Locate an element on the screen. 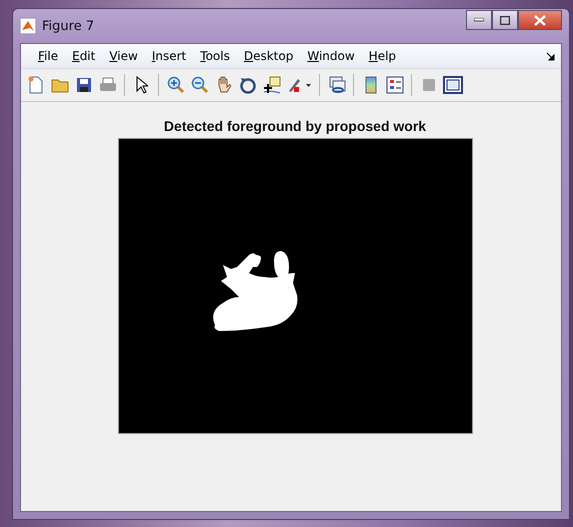  close-icon is located at coordinates (540, 20).